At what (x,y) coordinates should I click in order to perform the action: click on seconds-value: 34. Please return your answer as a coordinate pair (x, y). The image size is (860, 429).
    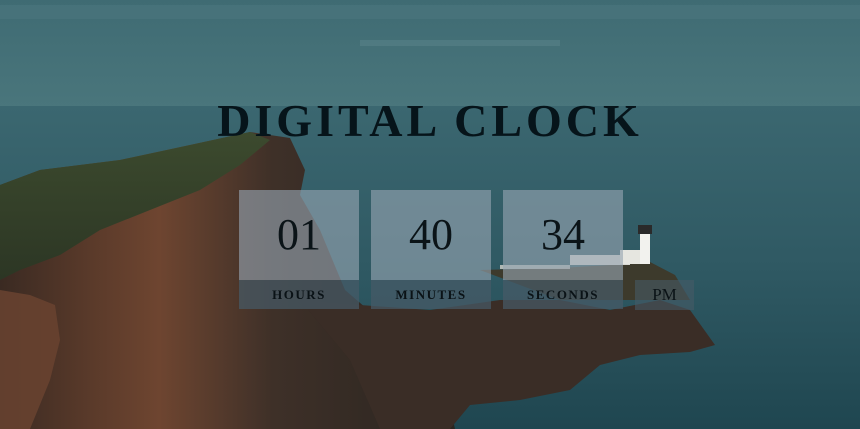
    Looking at the image, I should click on (563, 235).